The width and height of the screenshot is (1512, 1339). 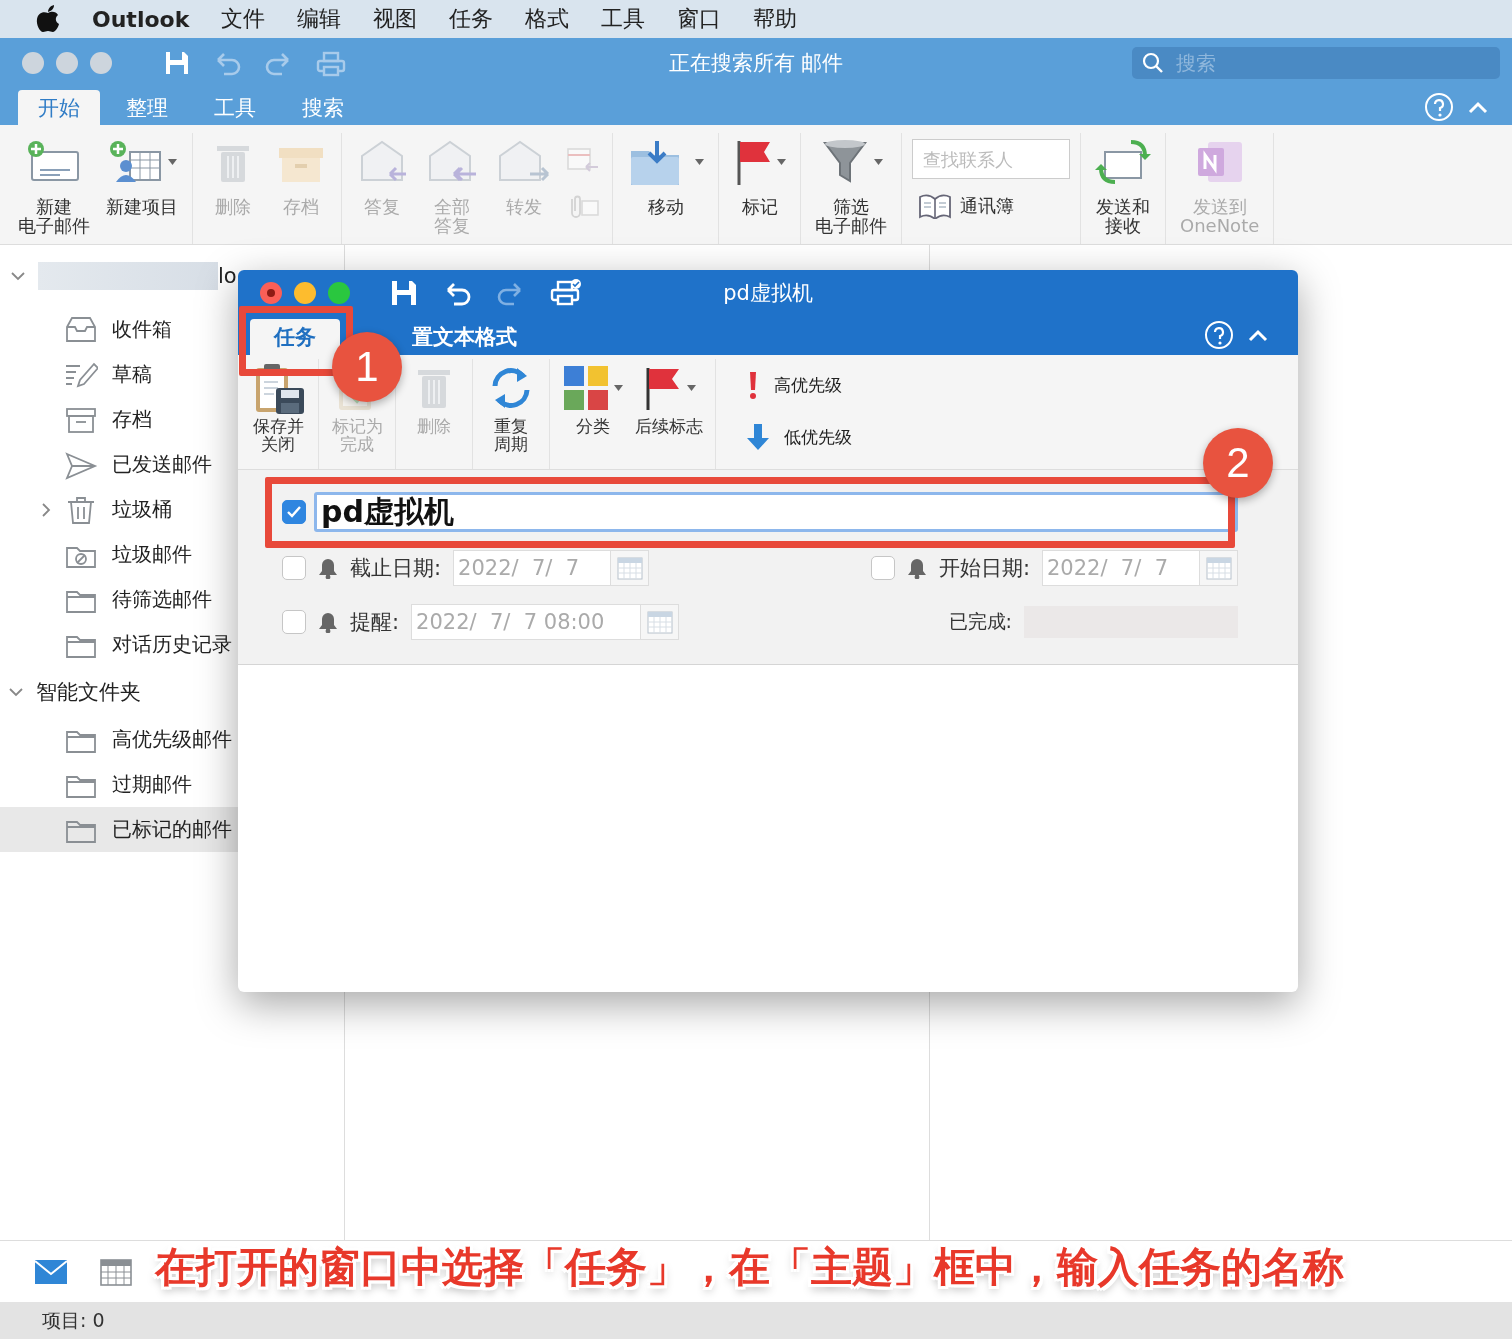 What do you see at coordinates (980, 621) in the screenshot?
I see `field-label: 已完成:` at bounding box center [980, 621].